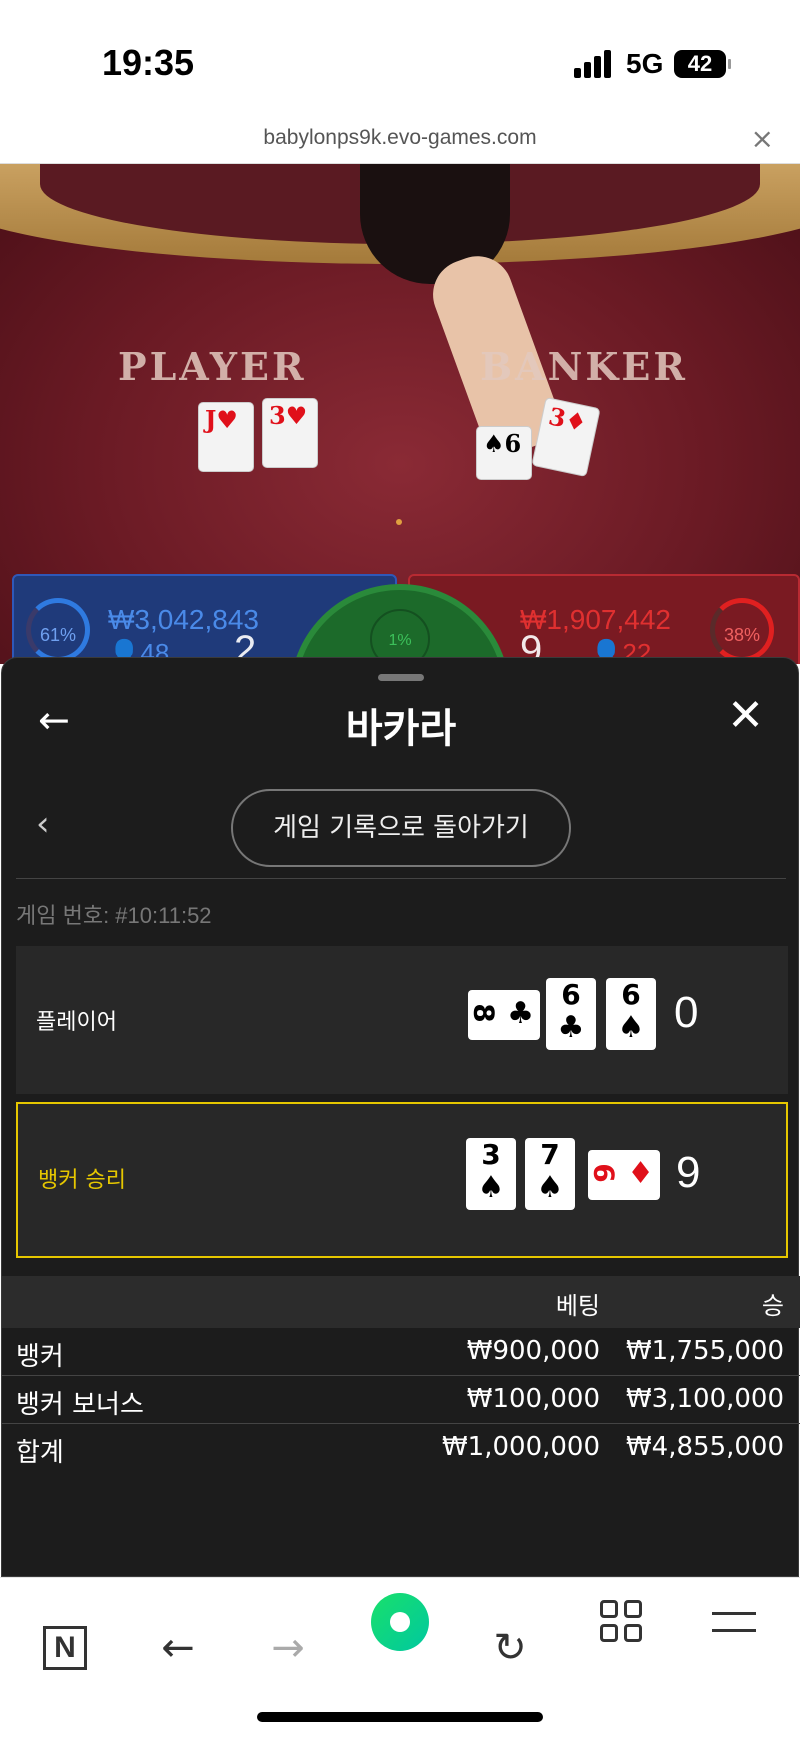 Image resolution: width=800 pixels, height=1740 pixels. What do you see at coordinates (734, 1622) in the screenshot?
I see `menu-icon` at bounding box center [734, 1622].